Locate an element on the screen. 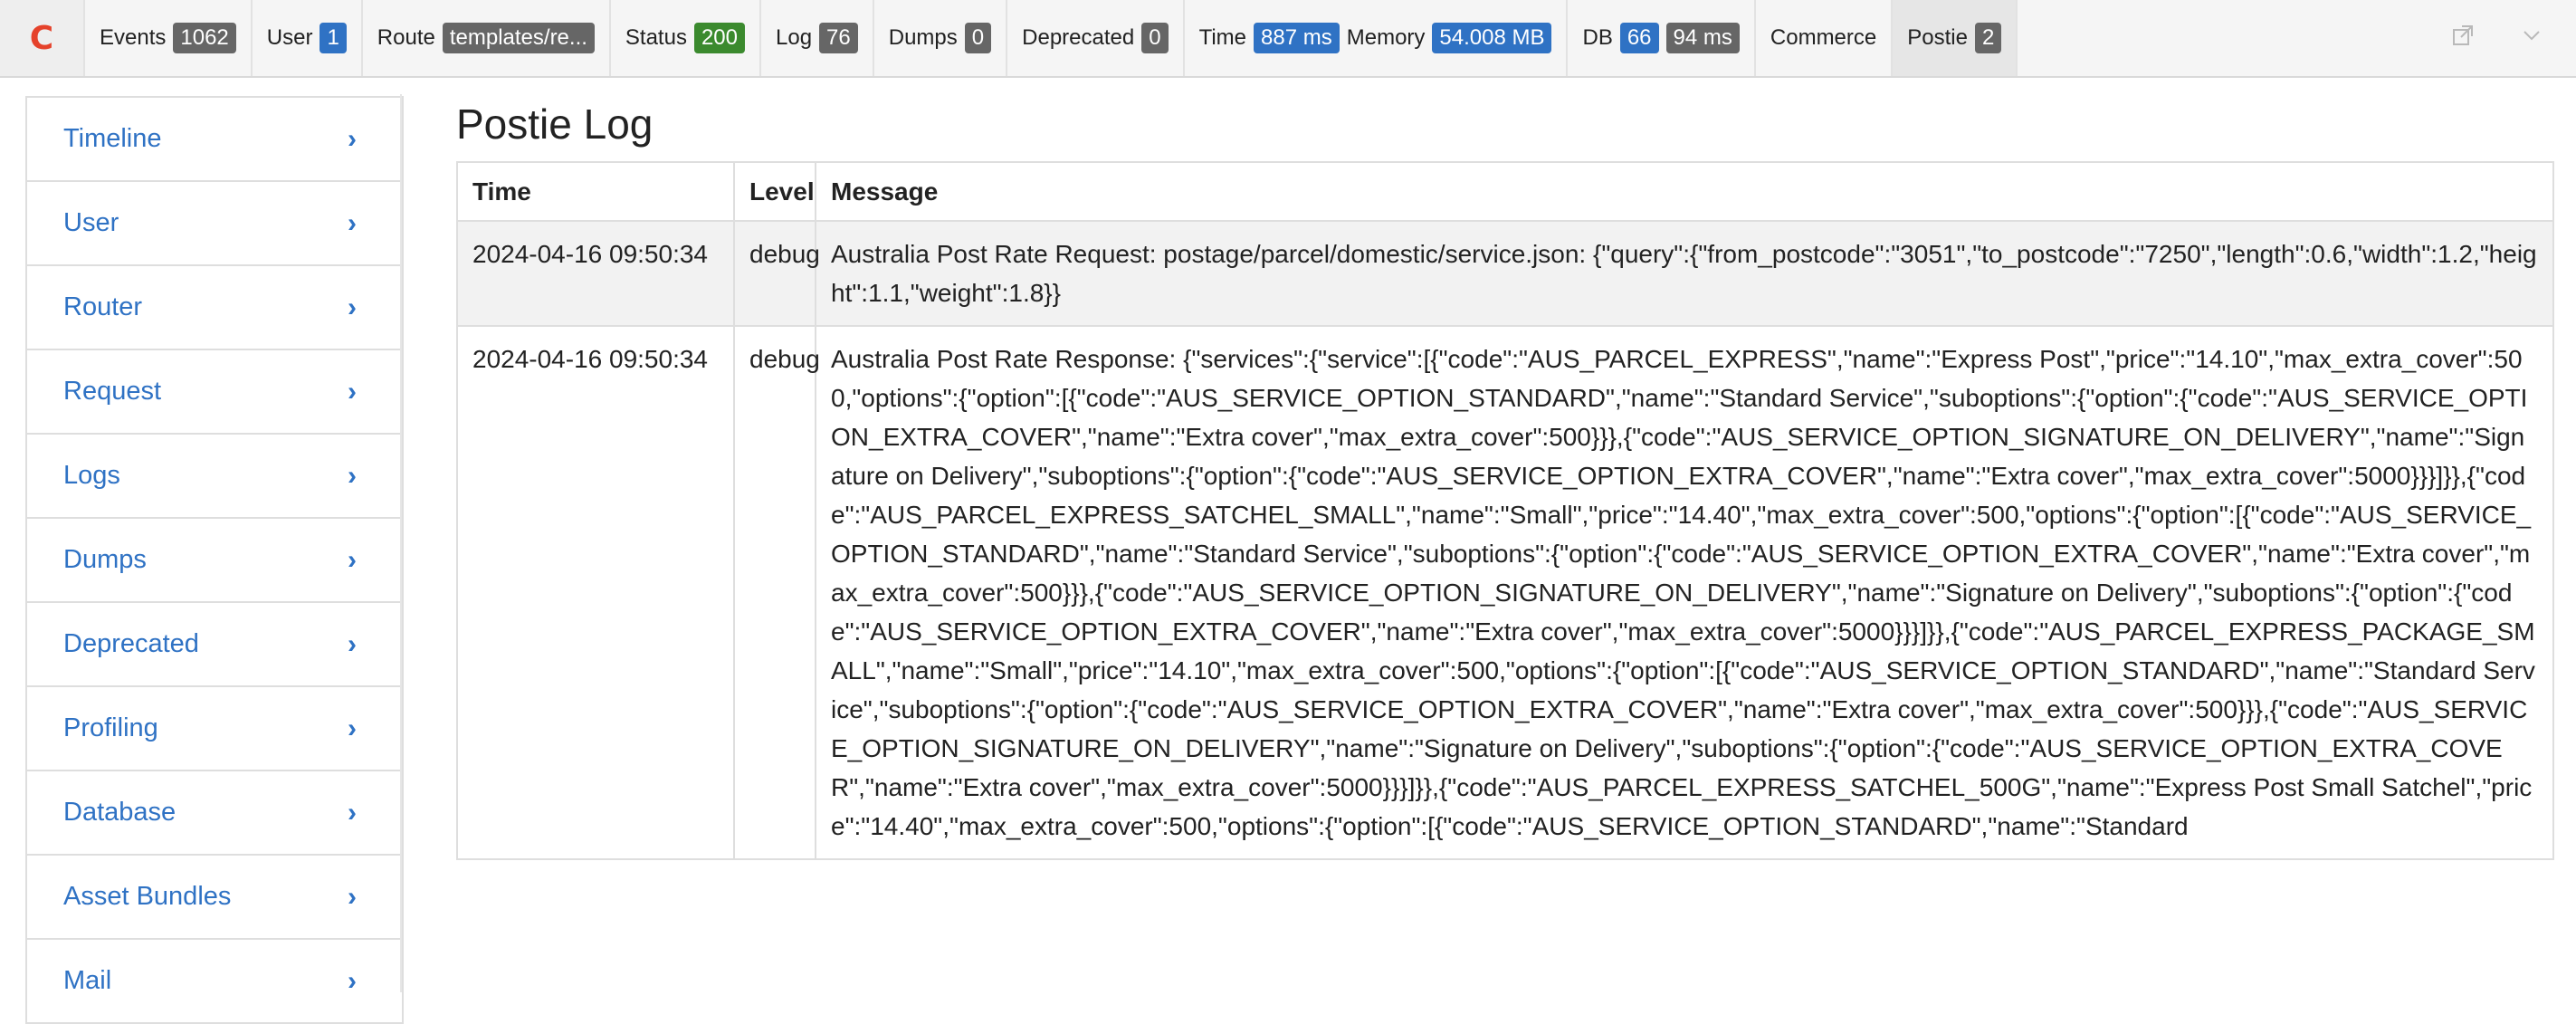 This screenshot has width=2576, height=1024. sidebar-item-user: User › is located at coordinates (214, 224).